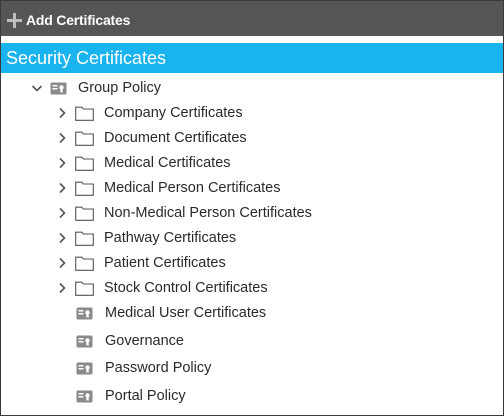  I want to click on tree-root-group-policy: Group Policy, so click(96, 88).